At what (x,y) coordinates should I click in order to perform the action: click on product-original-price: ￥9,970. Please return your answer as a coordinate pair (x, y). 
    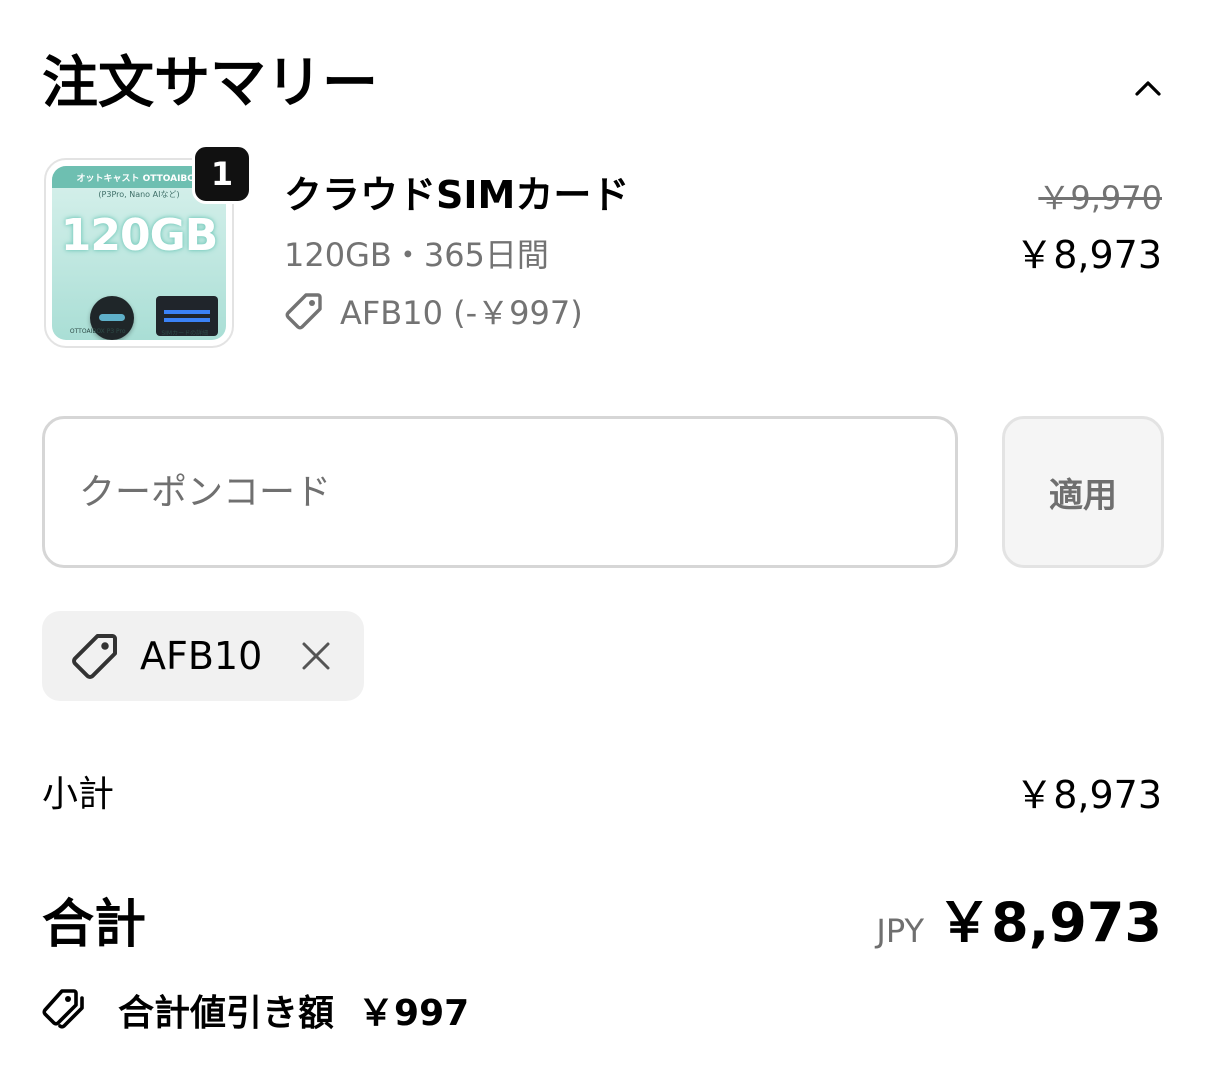
    Looking at the image, I should click on (1100, 198).